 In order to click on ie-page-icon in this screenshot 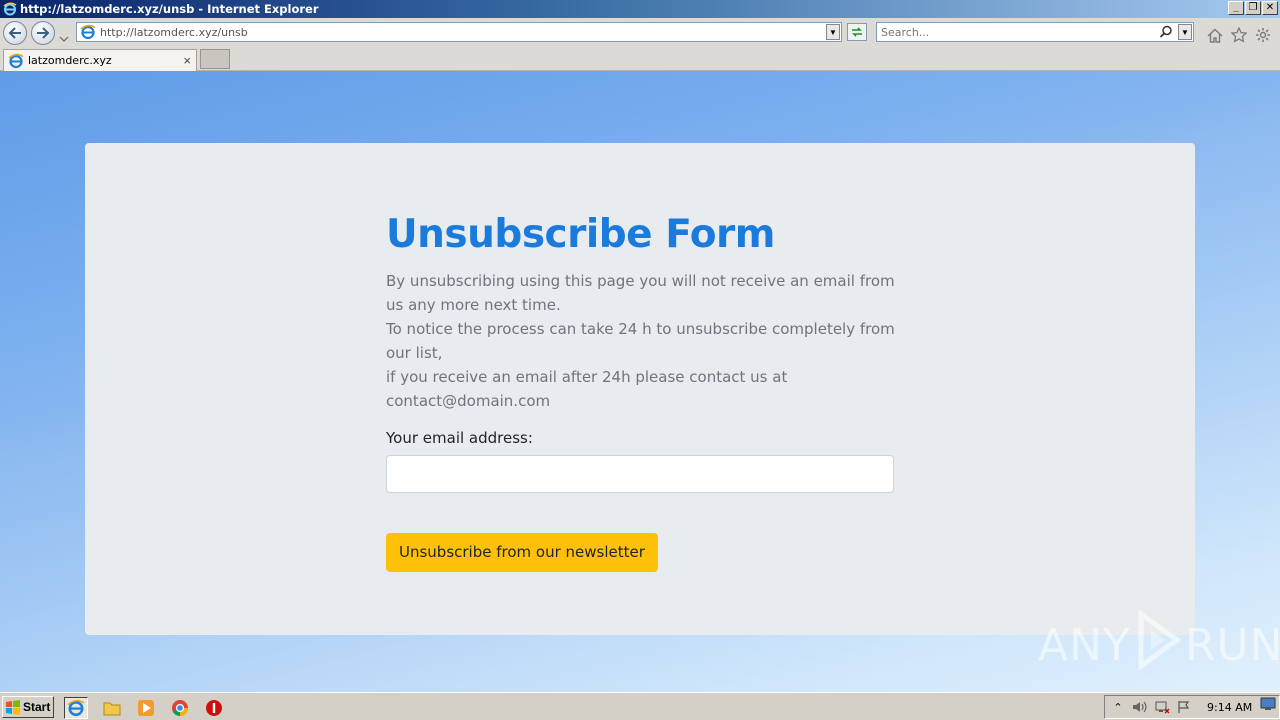, I will do `click(88, 32)`.